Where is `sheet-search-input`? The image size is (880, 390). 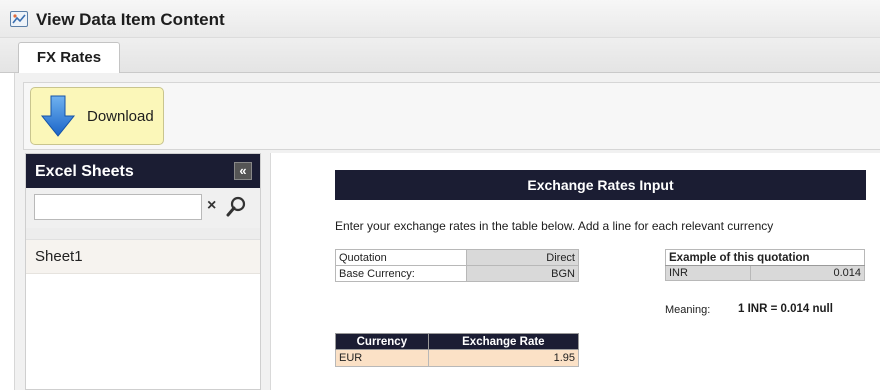 sheet-search-input is located at coordinates (118, 207).